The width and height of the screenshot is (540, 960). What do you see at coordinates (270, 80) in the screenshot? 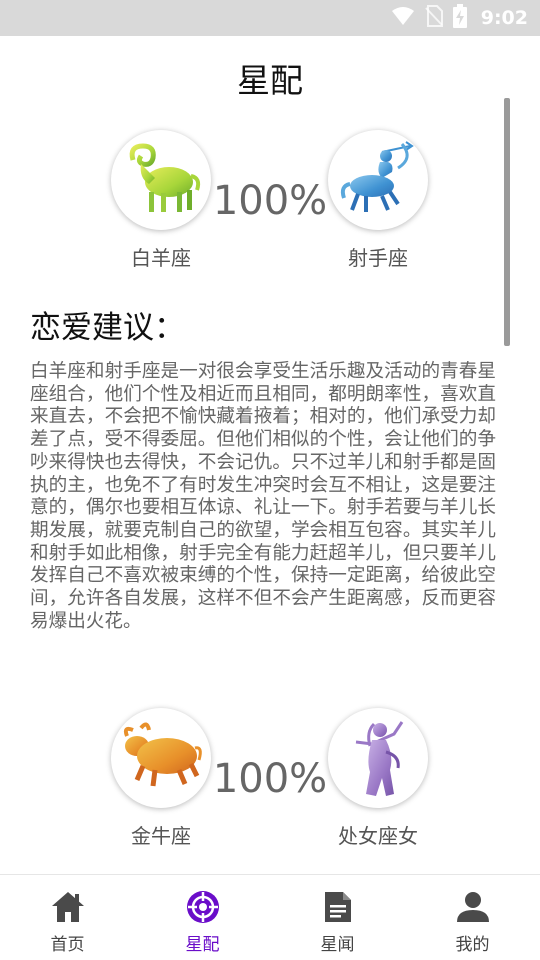
I see `page-title: 星配` at bounding box center [270, 80].